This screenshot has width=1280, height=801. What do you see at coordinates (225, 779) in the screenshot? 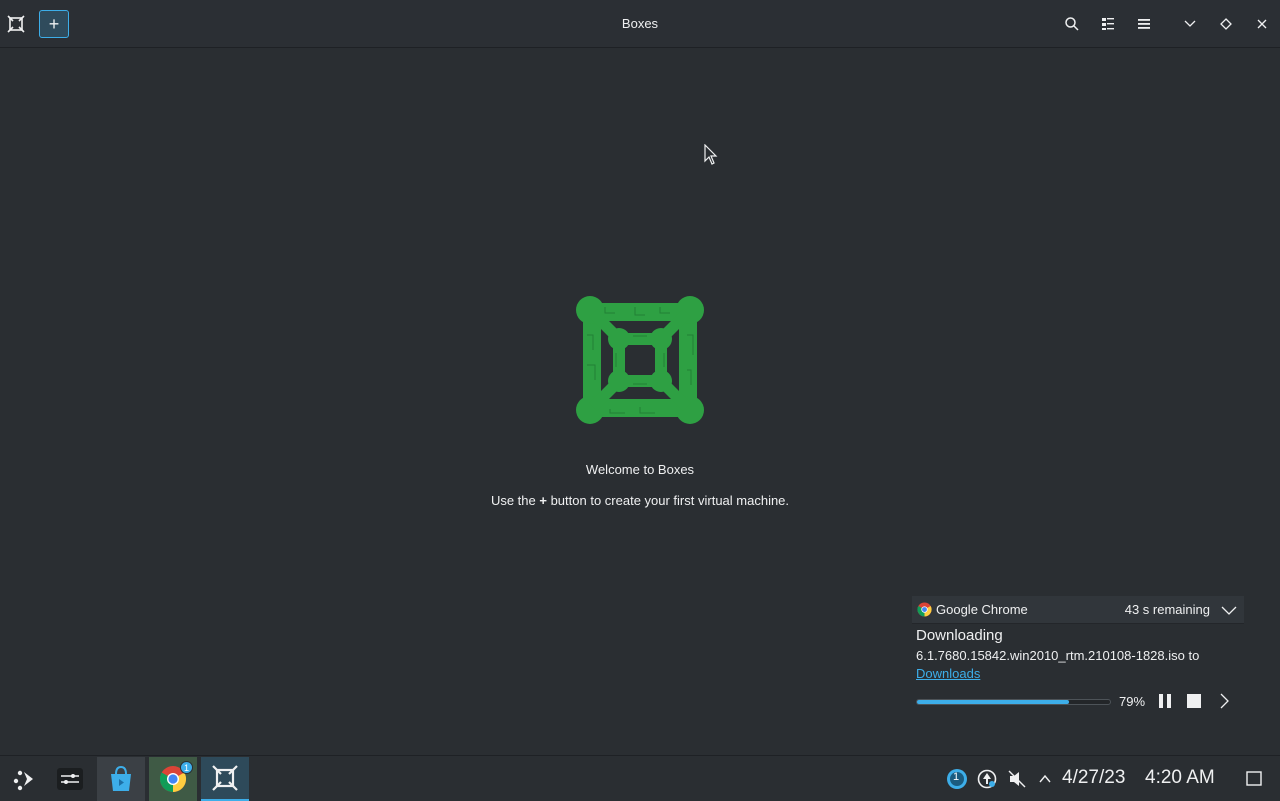
I see `boxes-task-icon` at bounding box center [225, 779].